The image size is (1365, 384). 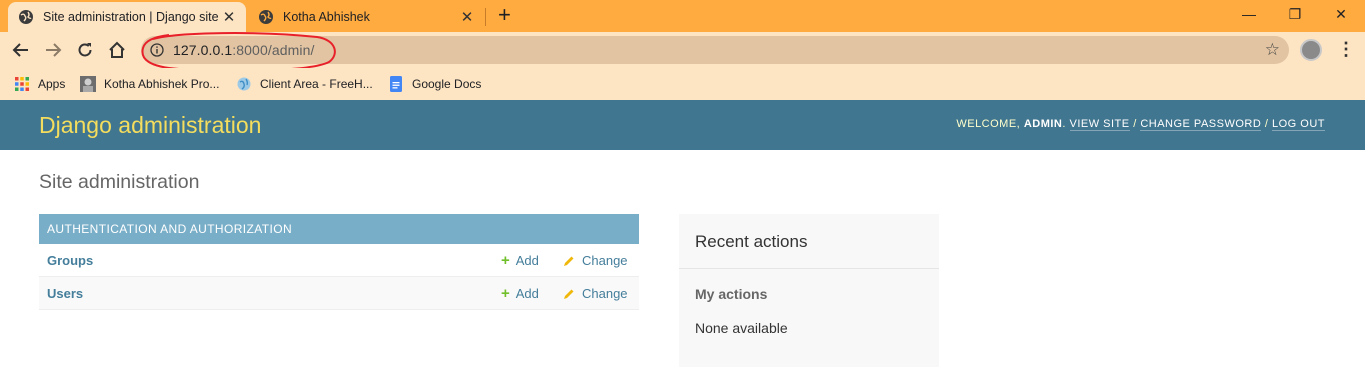 I want to click on tab-separator, so click(x=485, y=17).